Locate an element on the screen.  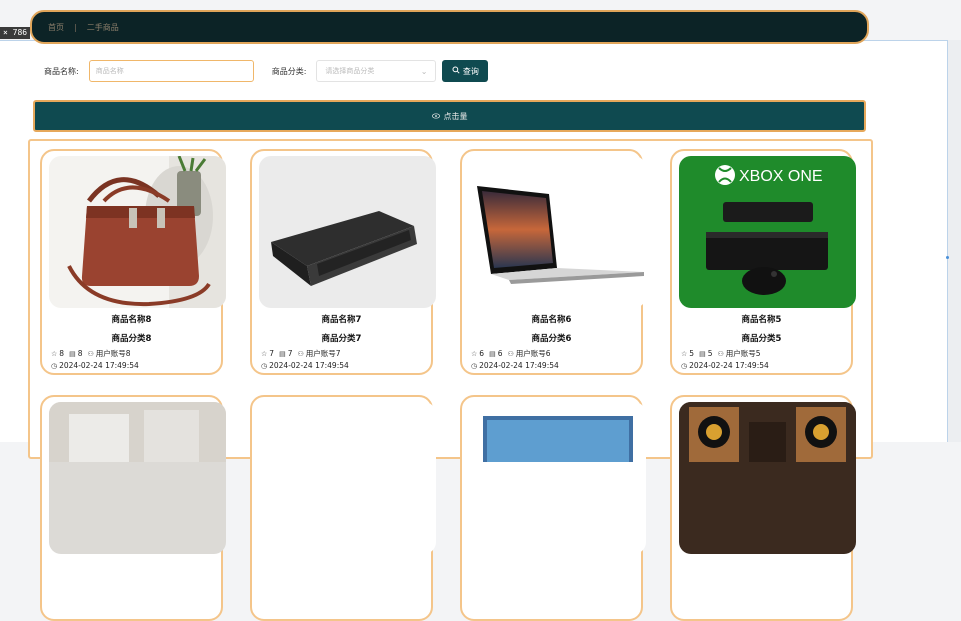
category-label: 商品分类: is located at coordinates (289, 71).